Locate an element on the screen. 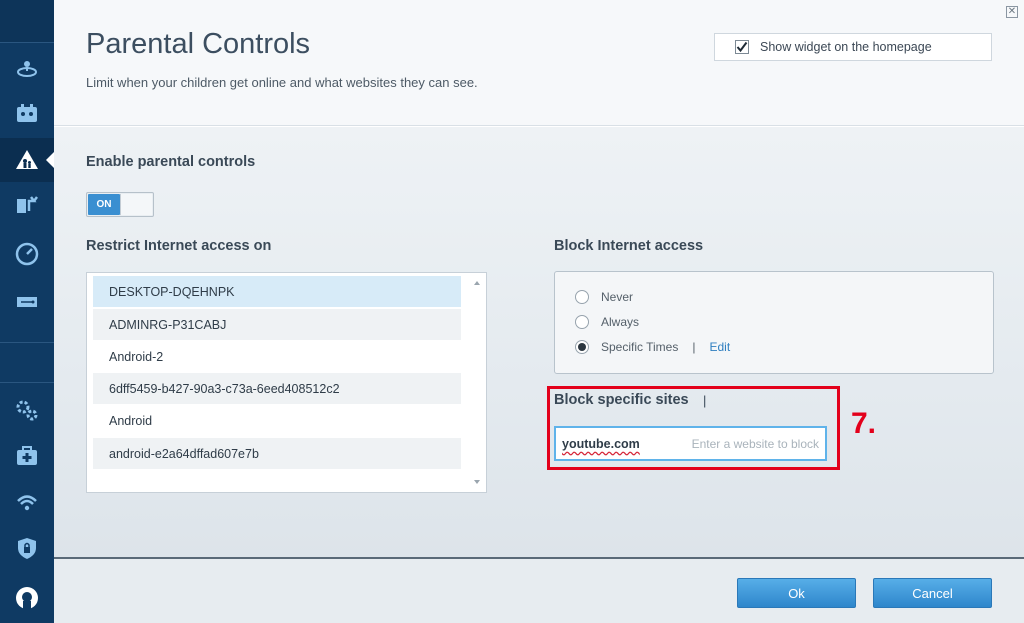 The height and width of the screenshot is (623, 1024). security-icon is located at coordinates (27, 548).